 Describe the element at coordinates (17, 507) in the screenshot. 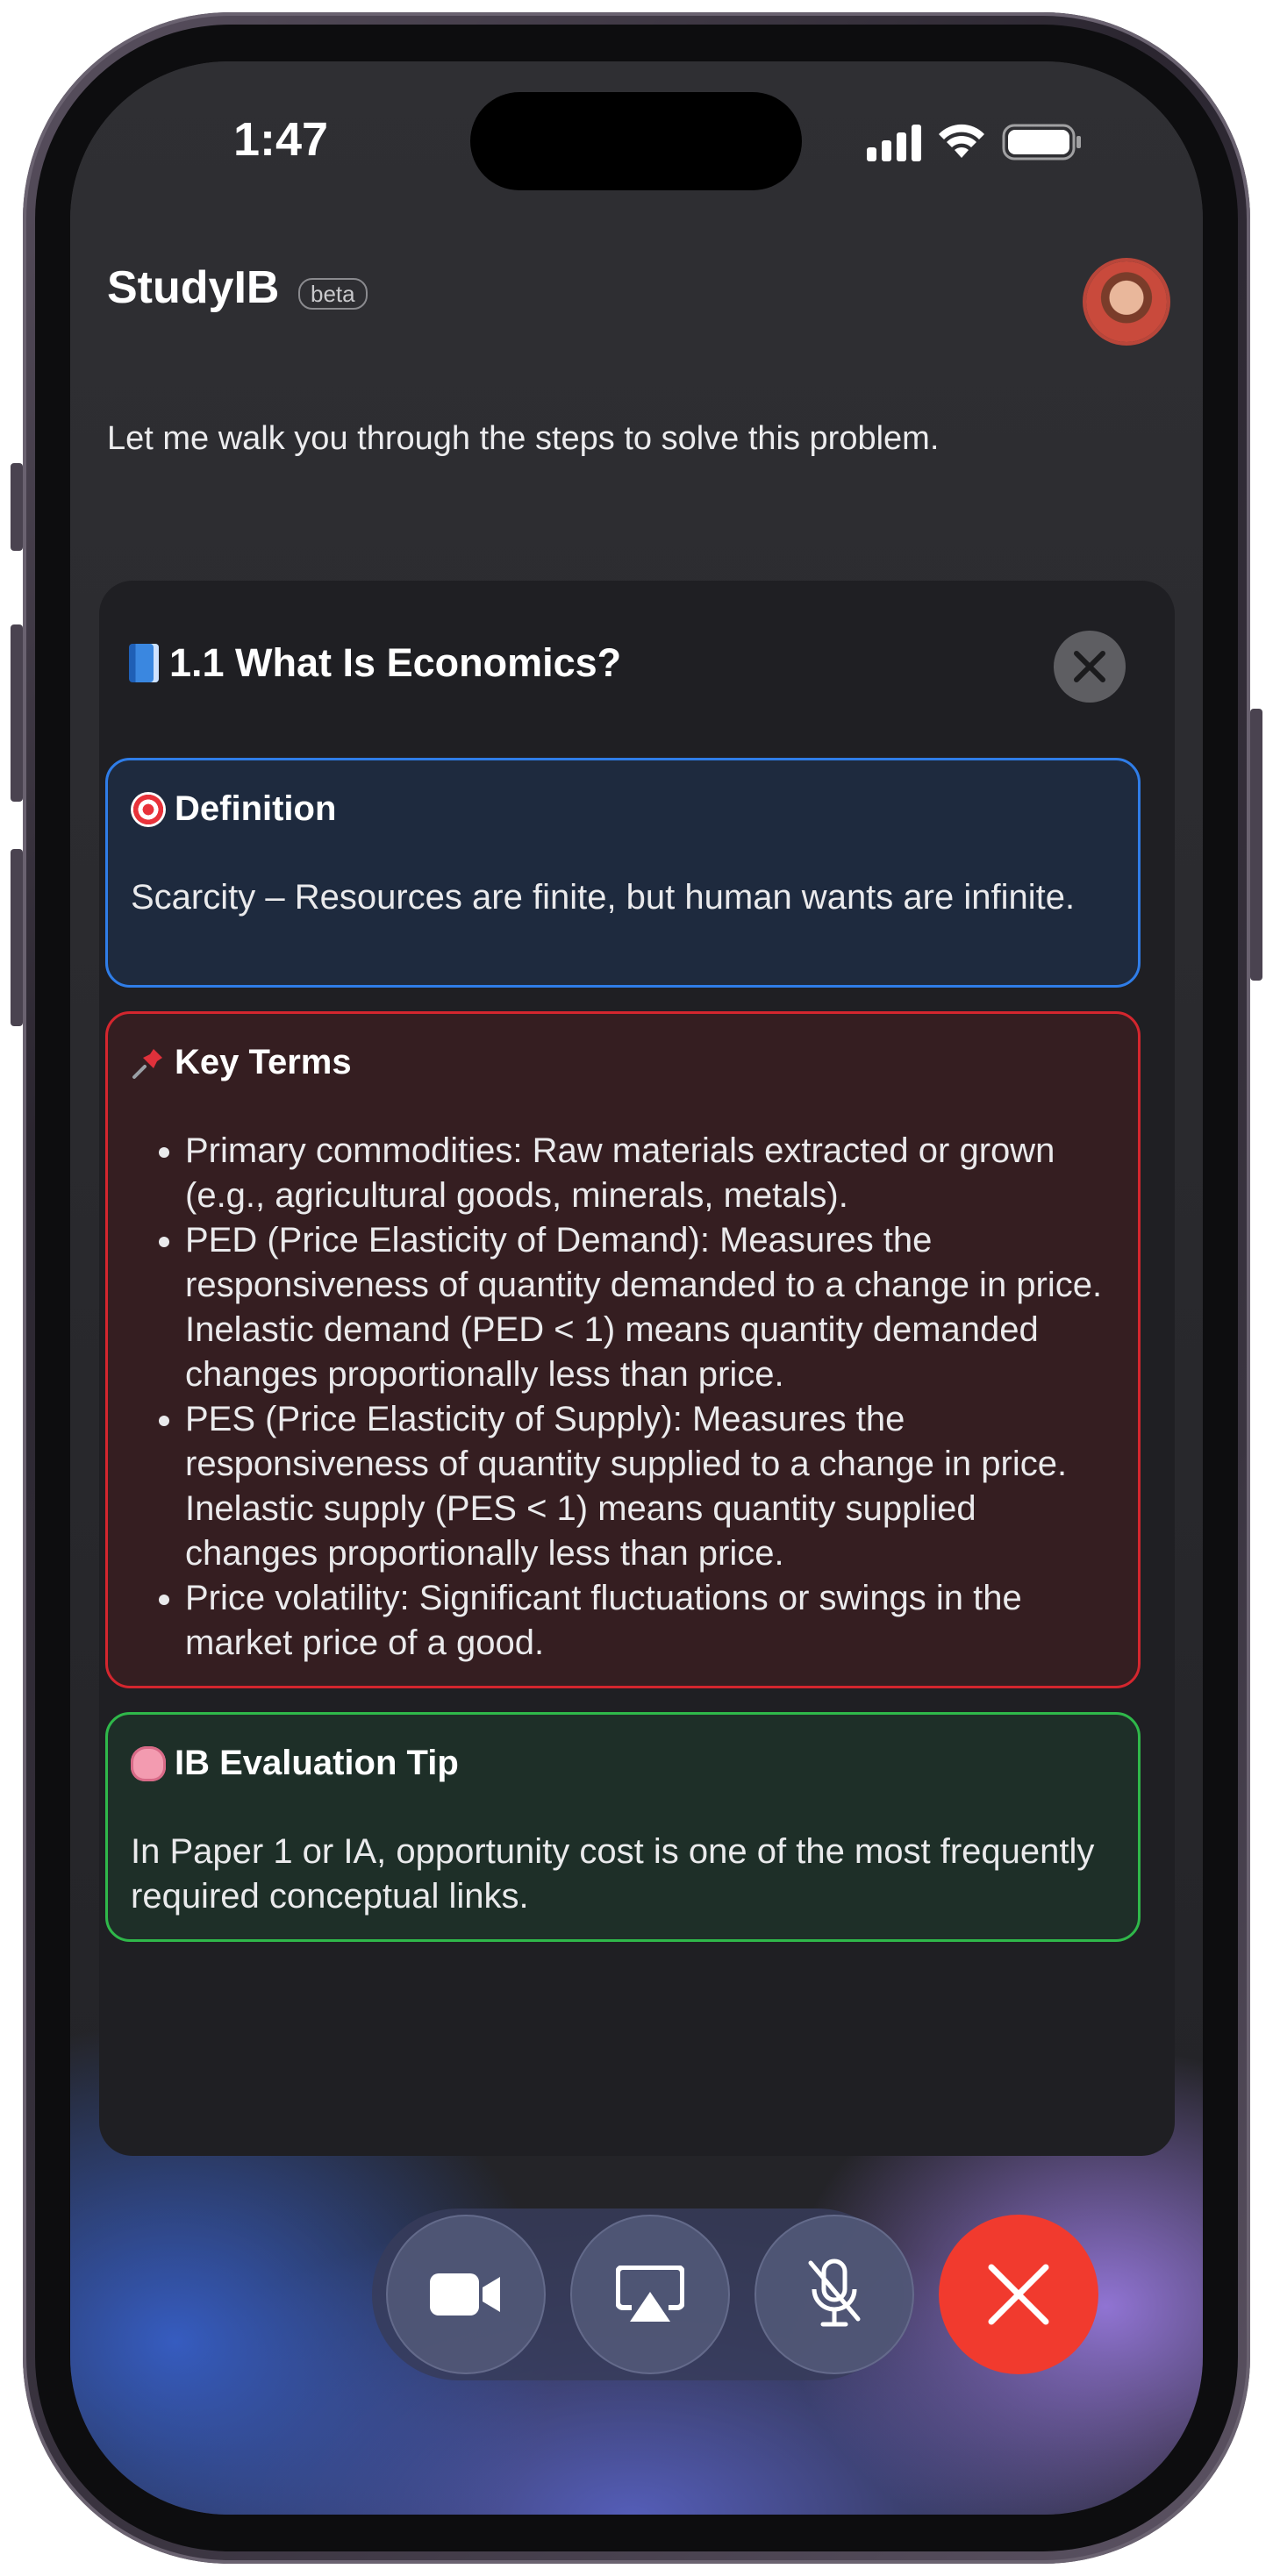

I see `action-button` at that location.